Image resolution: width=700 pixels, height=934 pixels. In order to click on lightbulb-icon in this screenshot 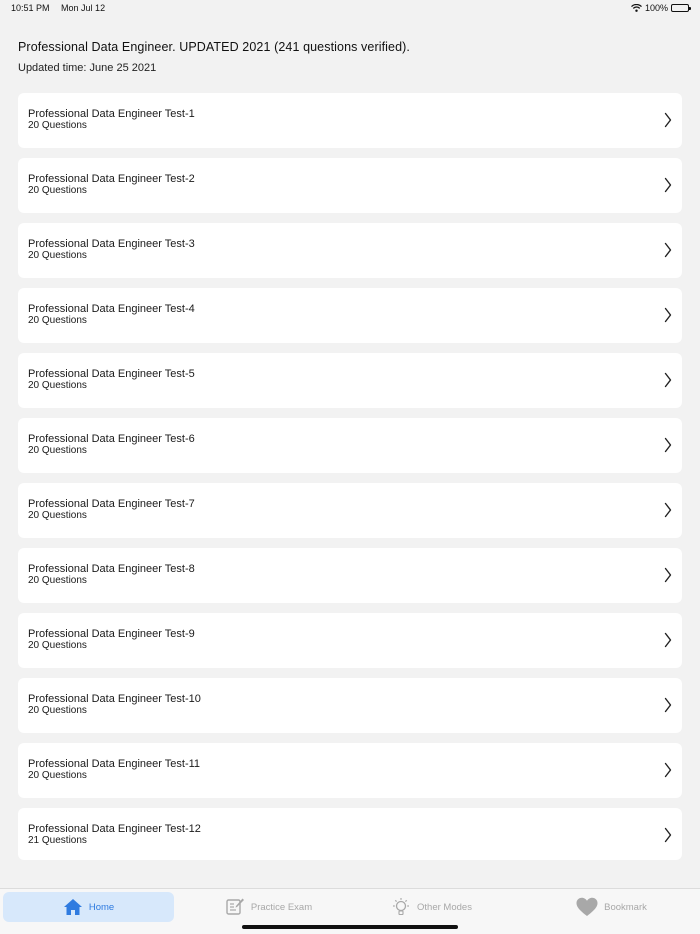, I will do `click(401, 907)`.